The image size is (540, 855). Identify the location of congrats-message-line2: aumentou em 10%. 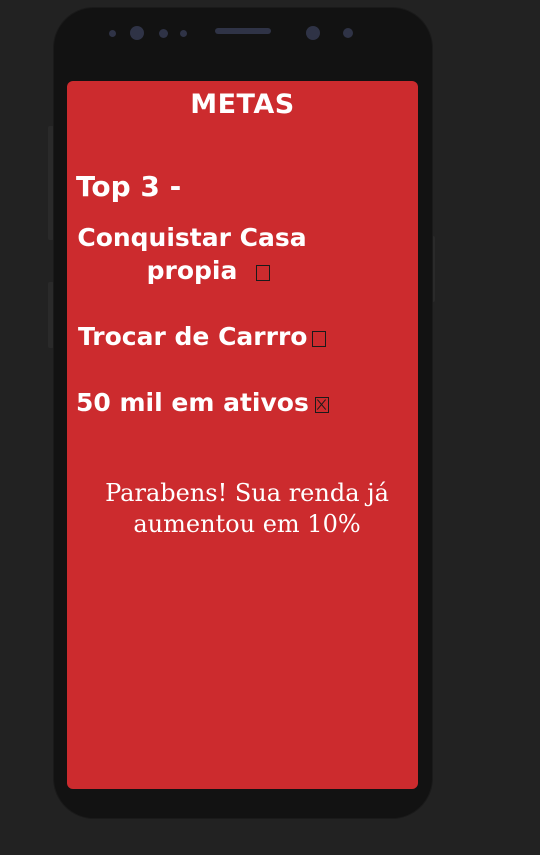
(247, 524).